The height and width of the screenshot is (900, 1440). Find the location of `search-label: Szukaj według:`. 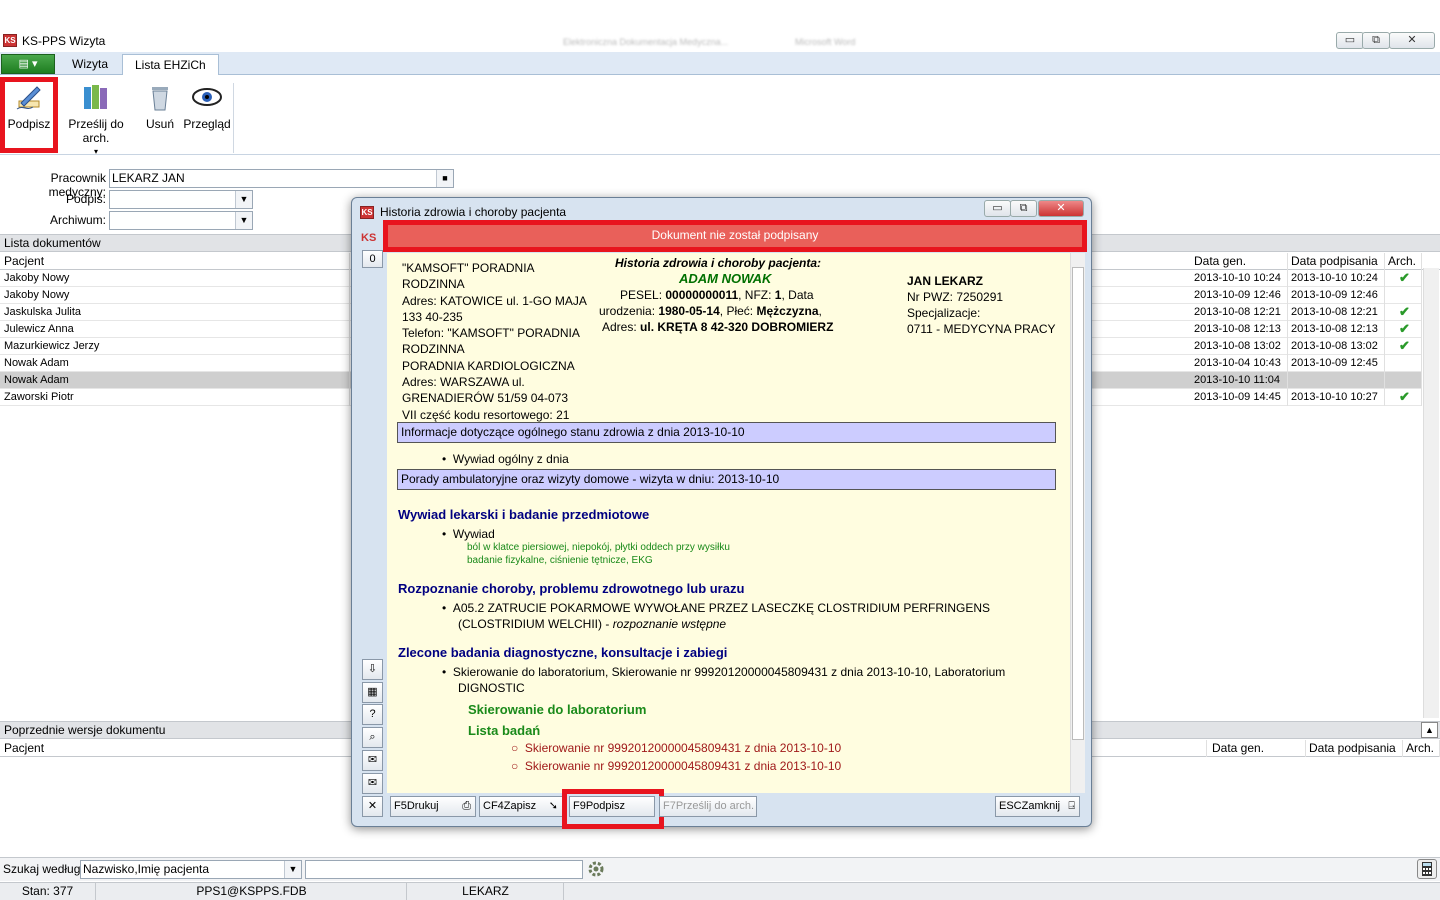

search-label: Szukaj według: is located at coordinates (43, 869).